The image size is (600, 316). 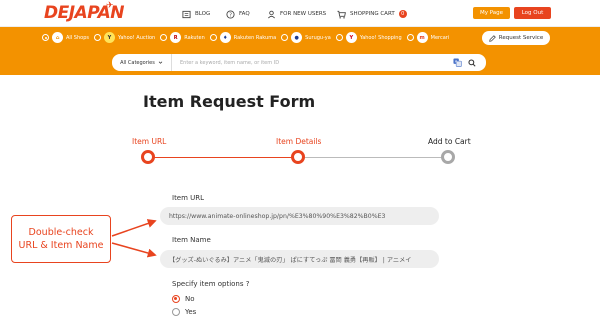 I want to click on progress-line-done, so click(x=223, y=157).